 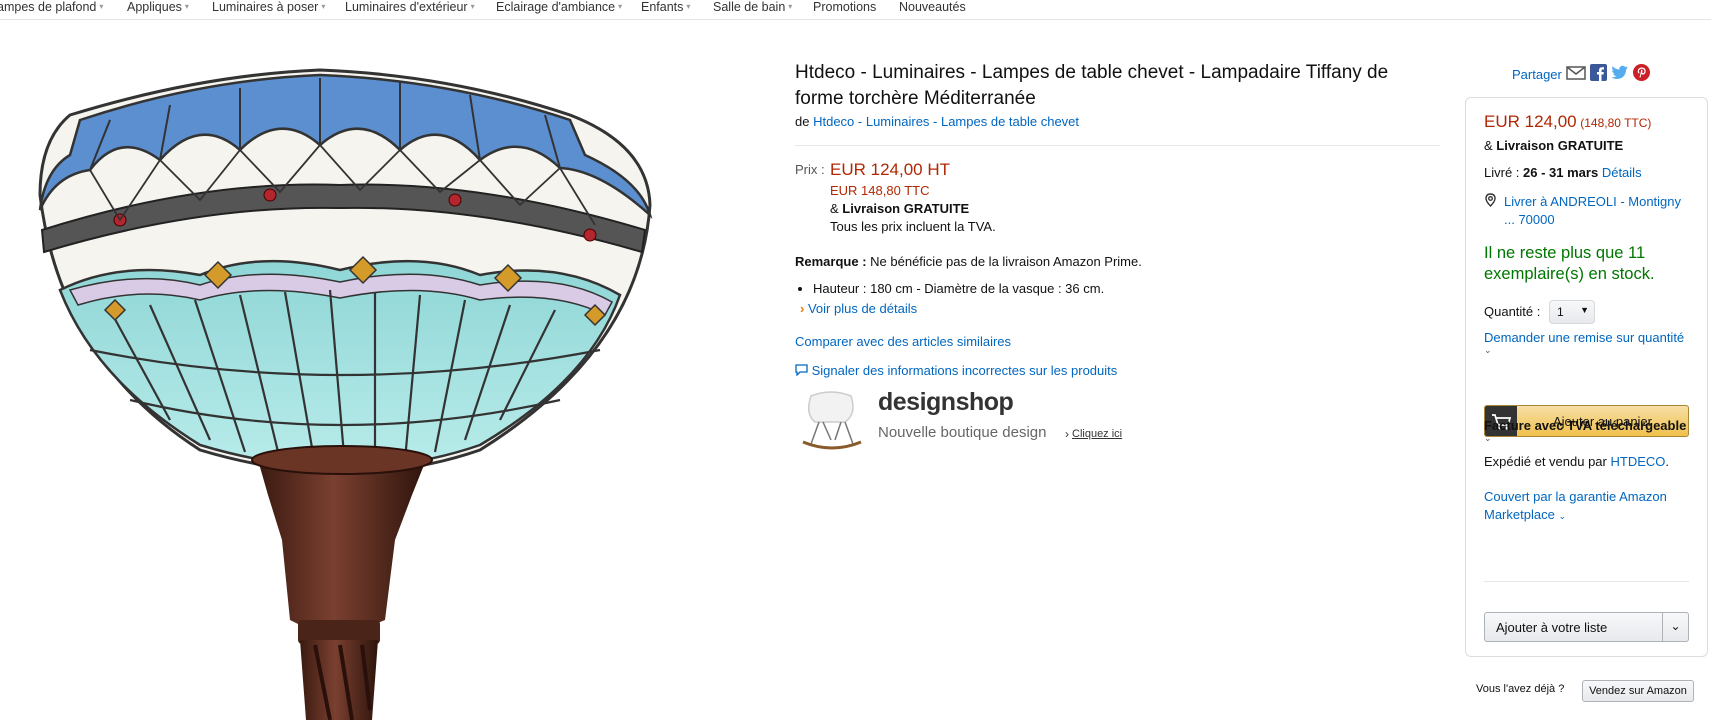 I want to click on nav-item-enfants: Enfants ▾, so click(x=665, y=7).